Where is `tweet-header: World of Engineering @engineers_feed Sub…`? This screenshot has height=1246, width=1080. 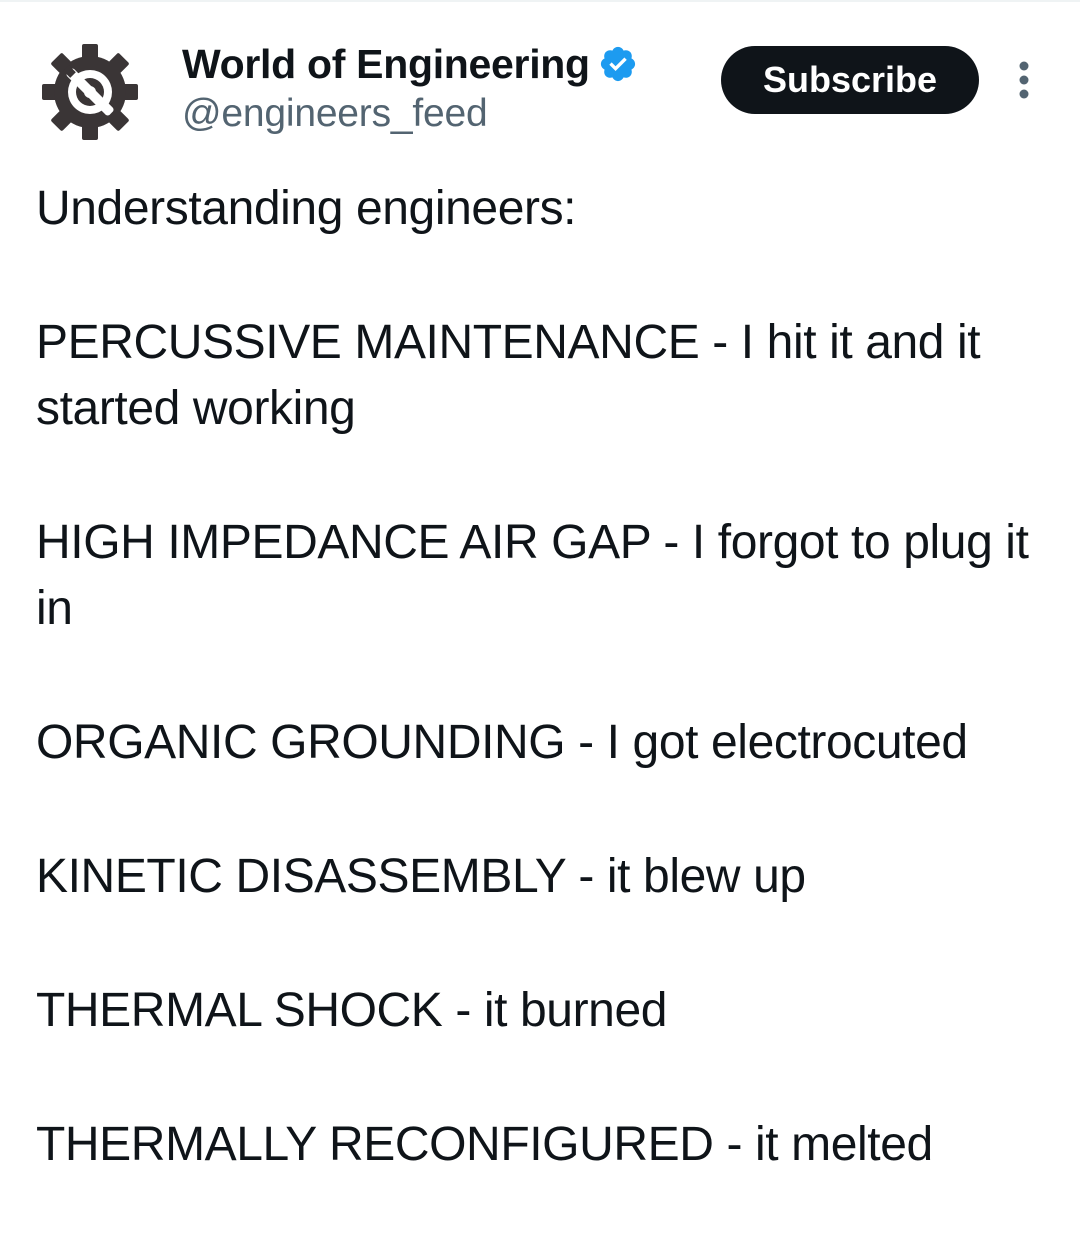
tweet-header: World of Engineering @engineers_feed Sub… is located at coordinates (540, 80).